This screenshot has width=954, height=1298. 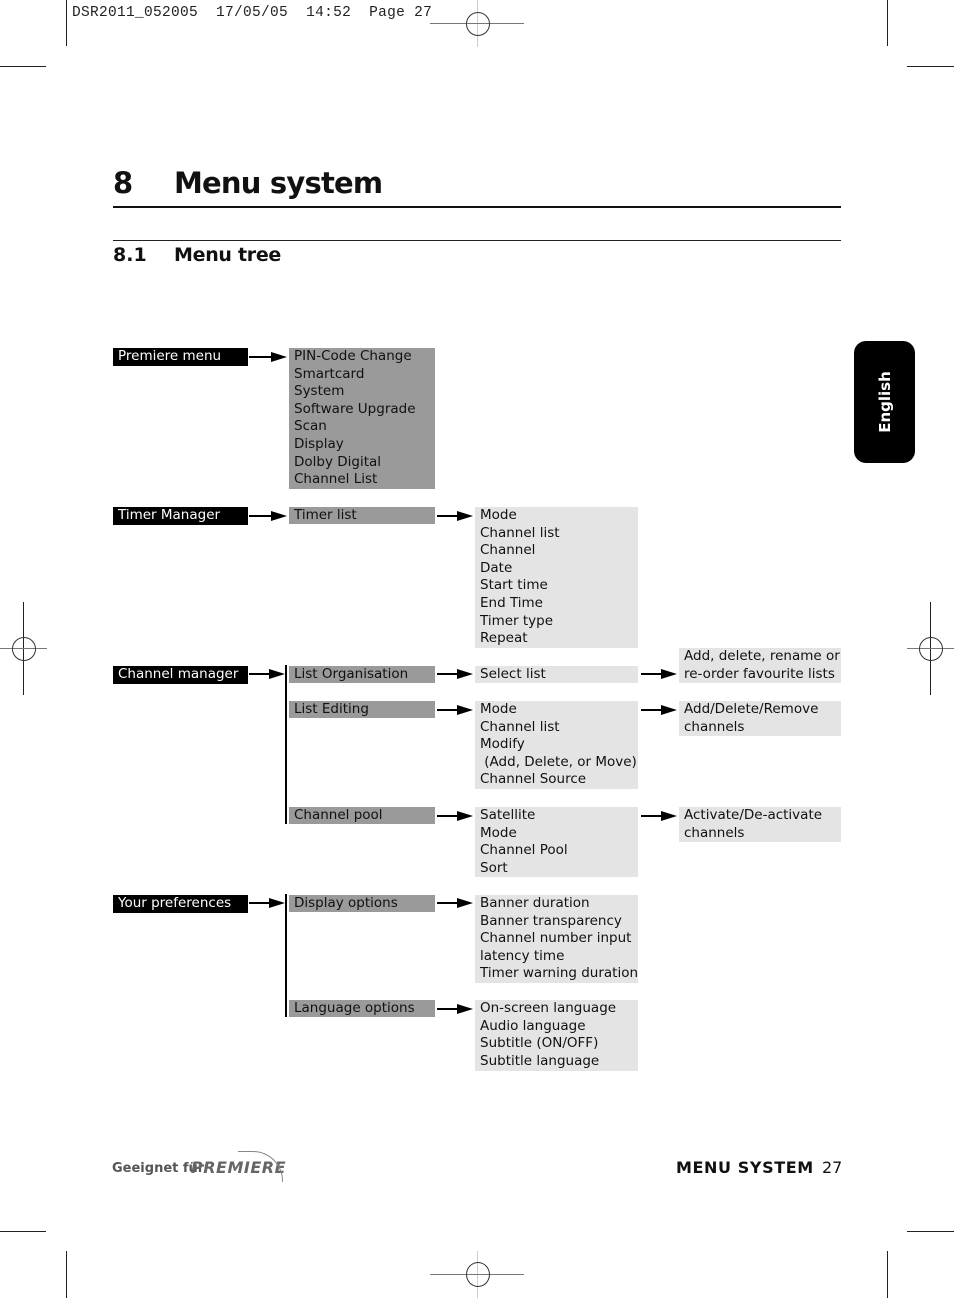 I want to click on slug-time: 14:52, so click(x=329, y=13).